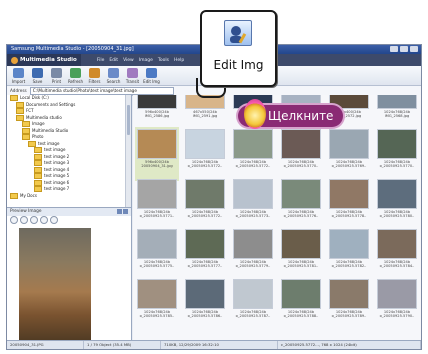 The image size is (428, 354). I want to click on thumbnail-item: 1024x768/24b o_20050925.5782.., so click(349, 254).